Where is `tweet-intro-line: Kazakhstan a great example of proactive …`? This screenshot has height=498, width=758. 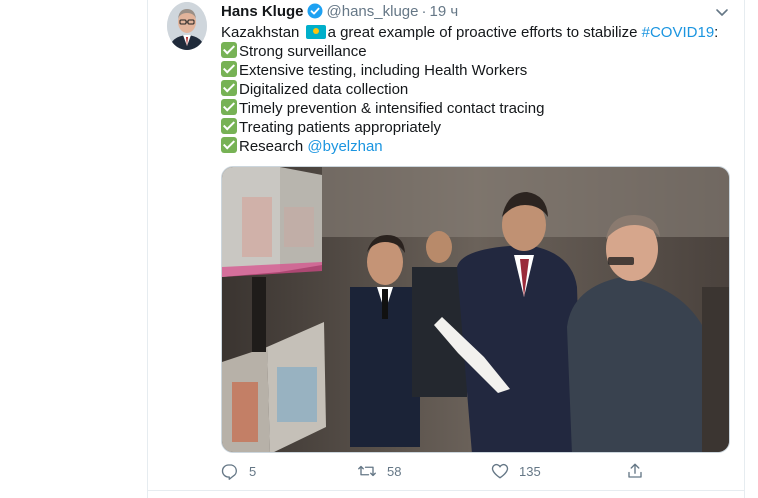
tweet-intro-line: Kazakhstan a great example of proactive … is located at coordinates (478, 32).